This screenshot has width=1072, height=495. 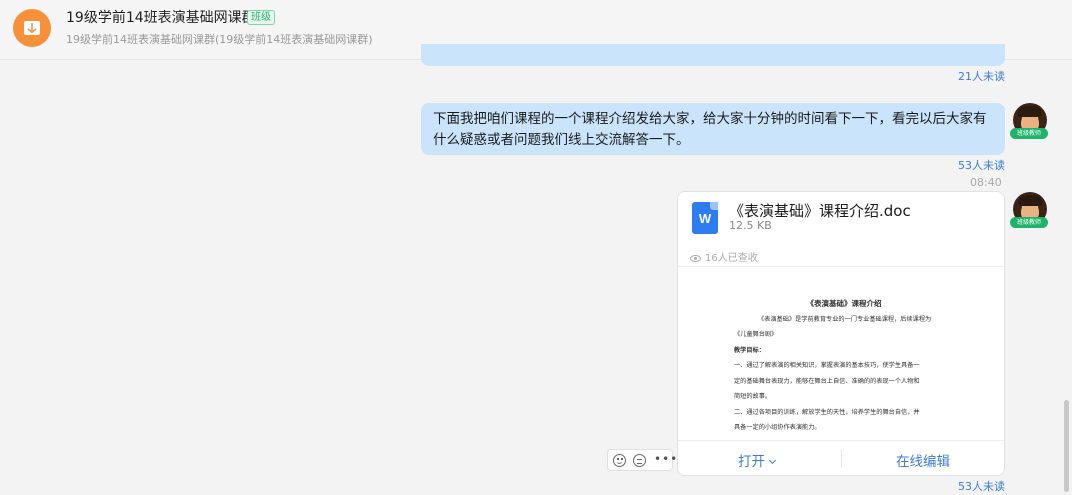 I want to click on file-card-footer: 打开 在线编辑, so click(x=841, y=457).